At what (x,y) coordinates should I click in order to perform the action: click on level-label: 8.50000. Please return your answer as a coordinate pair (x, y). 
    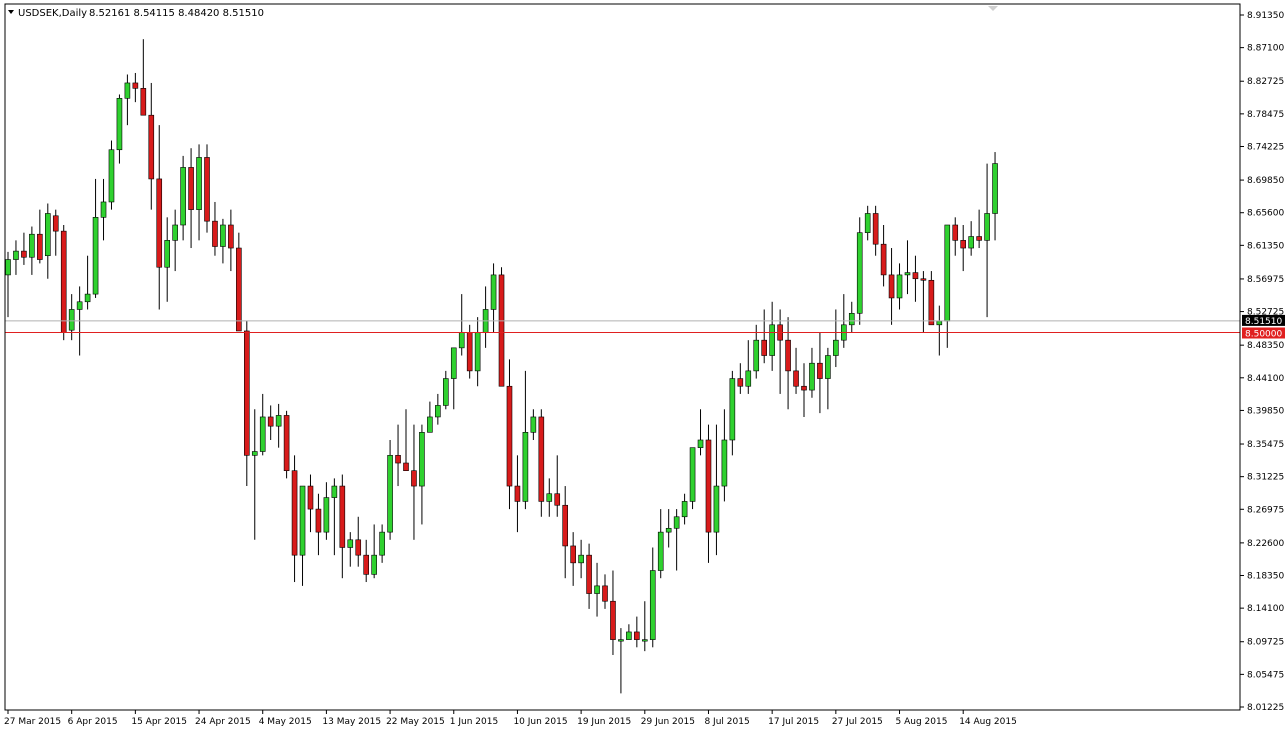
    Looking at the image, I should click on (1263, 334).